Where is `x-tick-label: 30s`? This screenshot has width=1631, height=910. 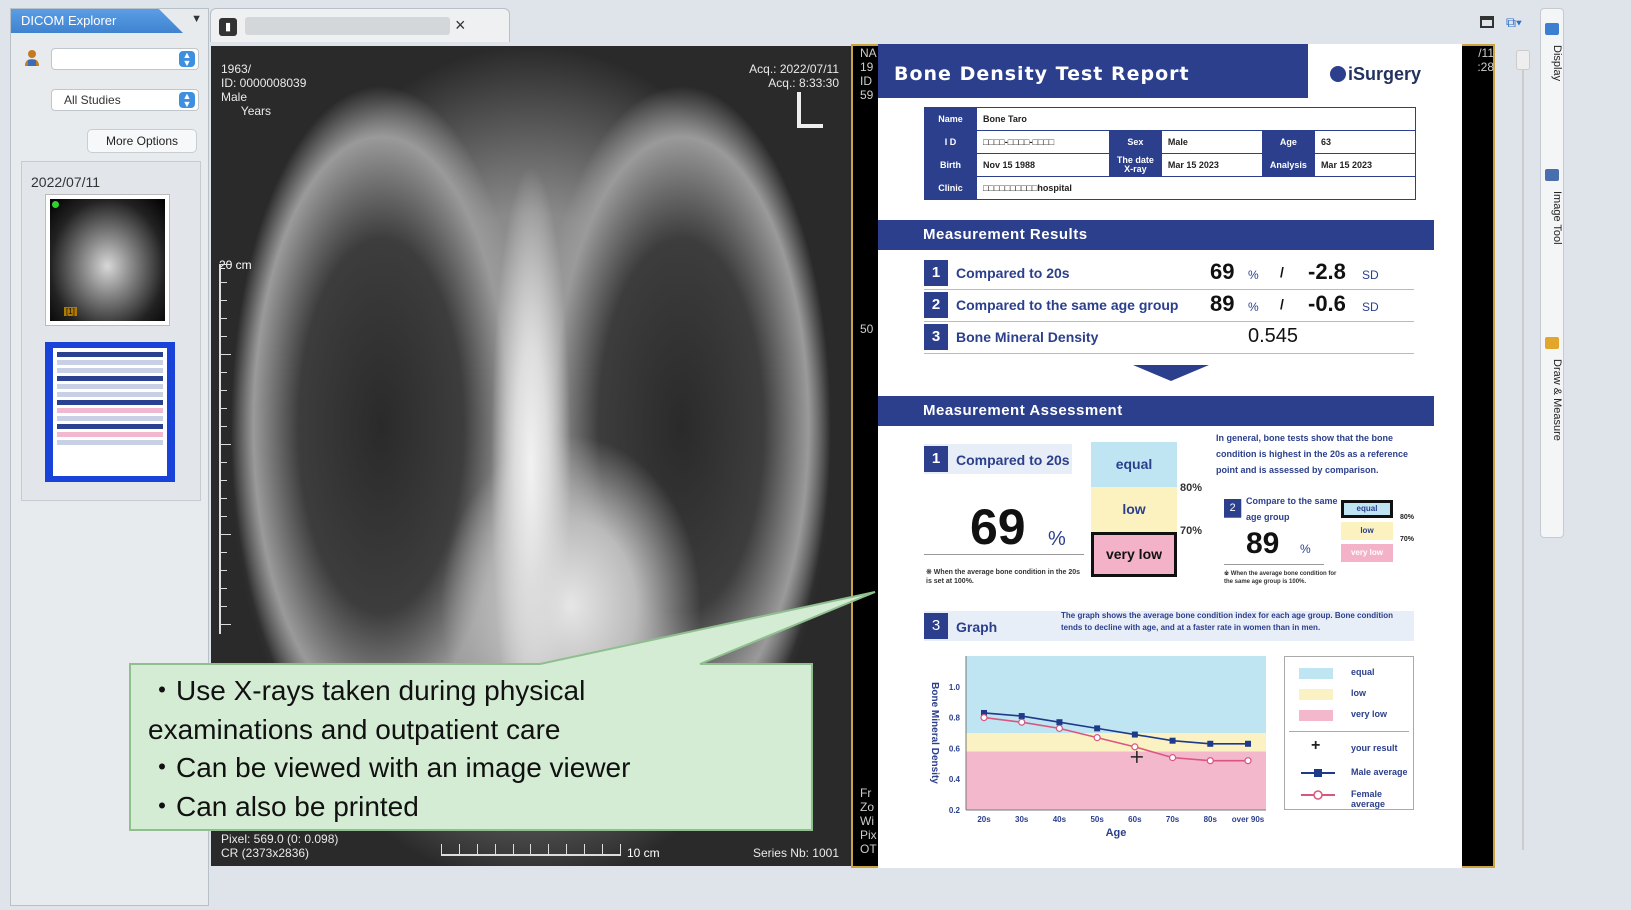 x-tick-label: 30s is located at coordinates (1022, 819).